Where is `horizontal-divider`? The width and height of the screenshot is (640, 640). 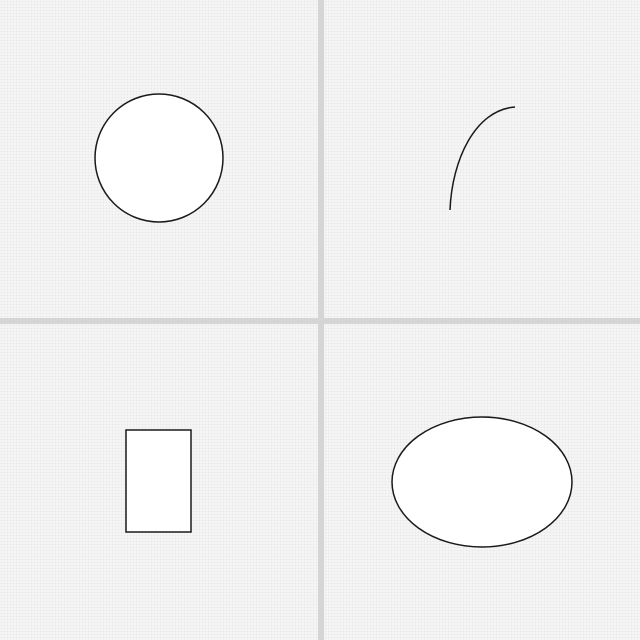
horizontal-divider is located at coordinates (320, 321).